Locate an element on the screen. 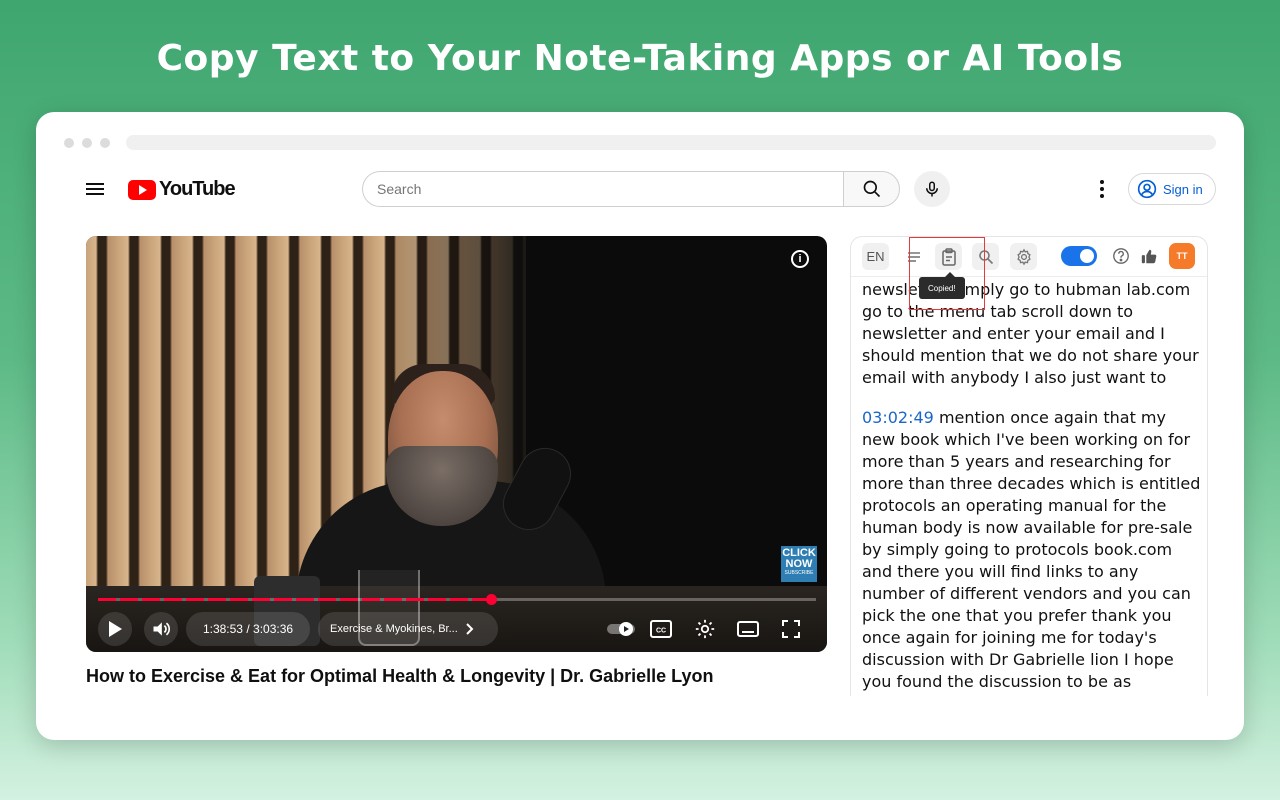 This screenshot has width=1280, height=800. search-transcript-button is located at coordinates (985, 256).